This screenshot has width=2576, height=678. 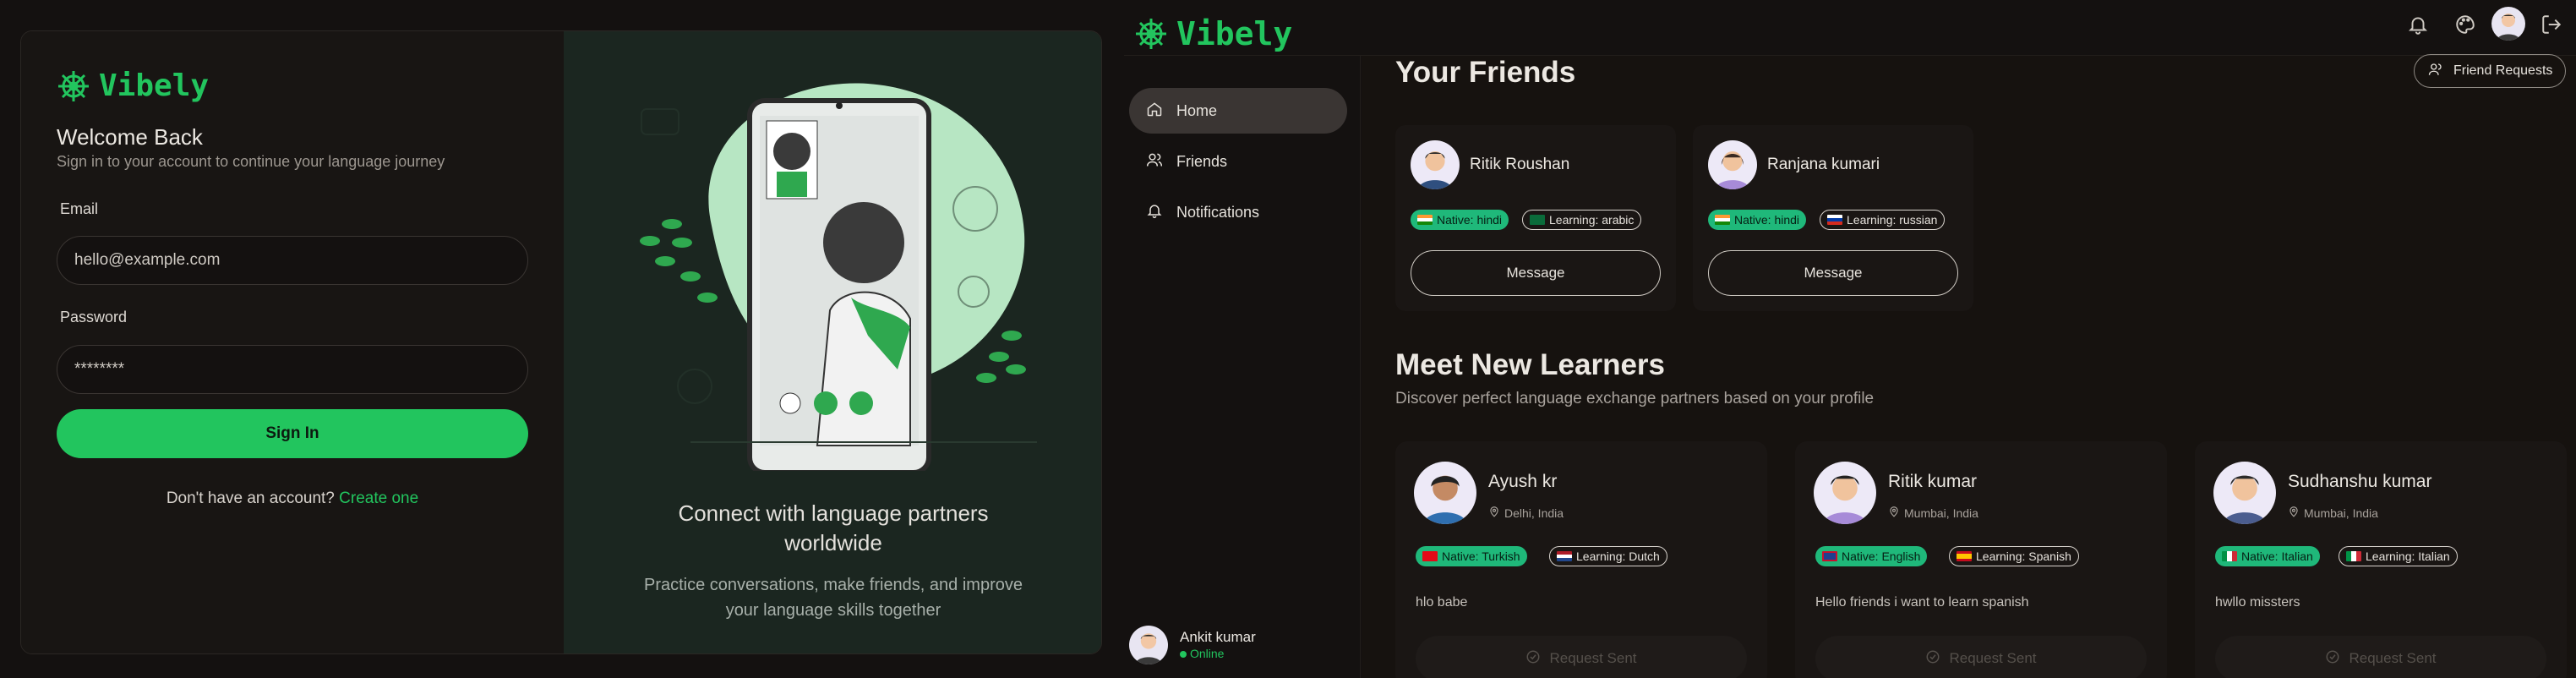 I want to click on russia-flag-icon, so click(x=1834, y=220).